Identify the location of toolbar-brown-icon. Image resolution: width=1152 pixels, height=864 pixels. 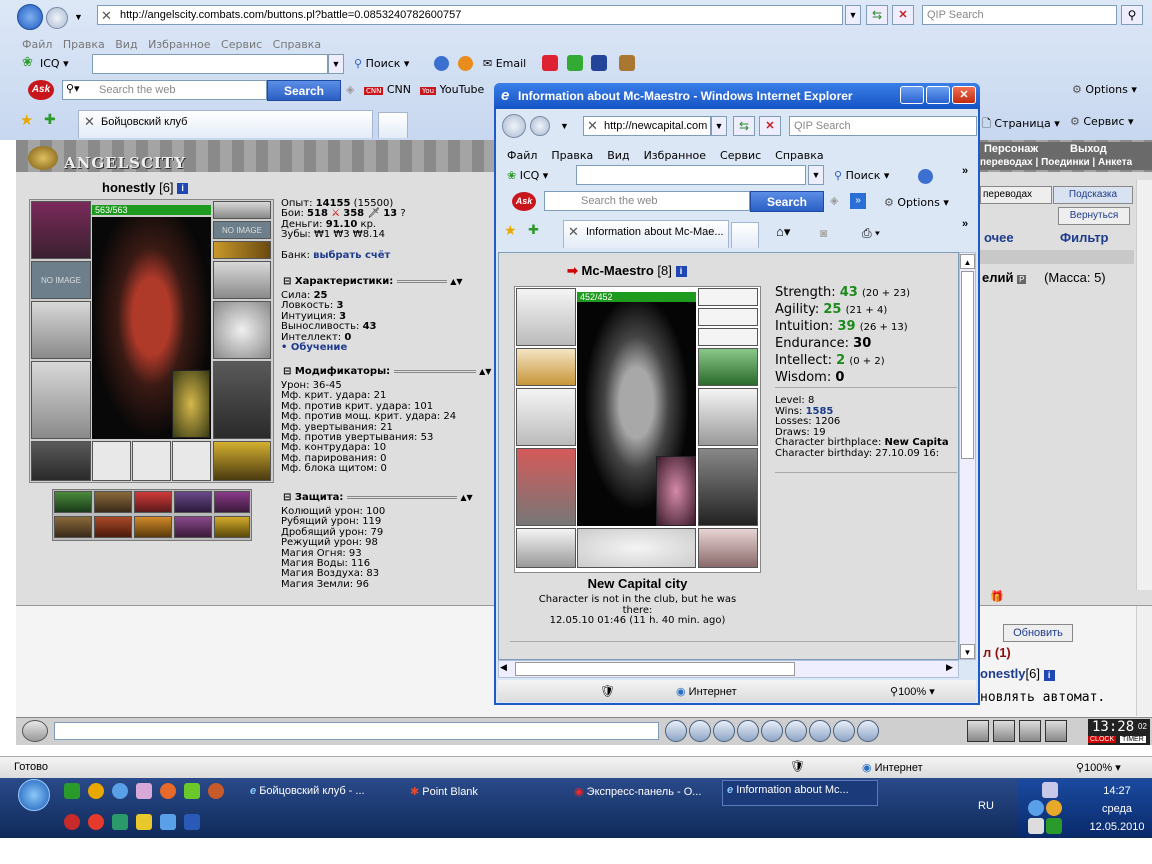
(627, 63).